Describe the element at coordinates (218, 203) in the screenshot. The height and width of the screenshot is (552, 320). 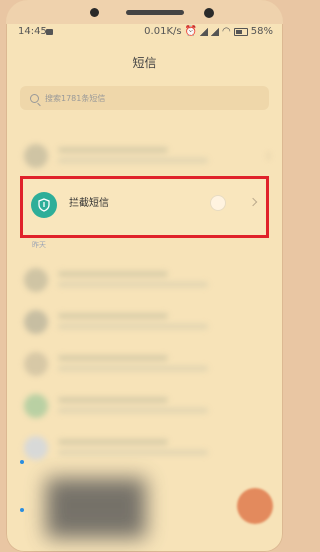
I see `status-dot` at that location.